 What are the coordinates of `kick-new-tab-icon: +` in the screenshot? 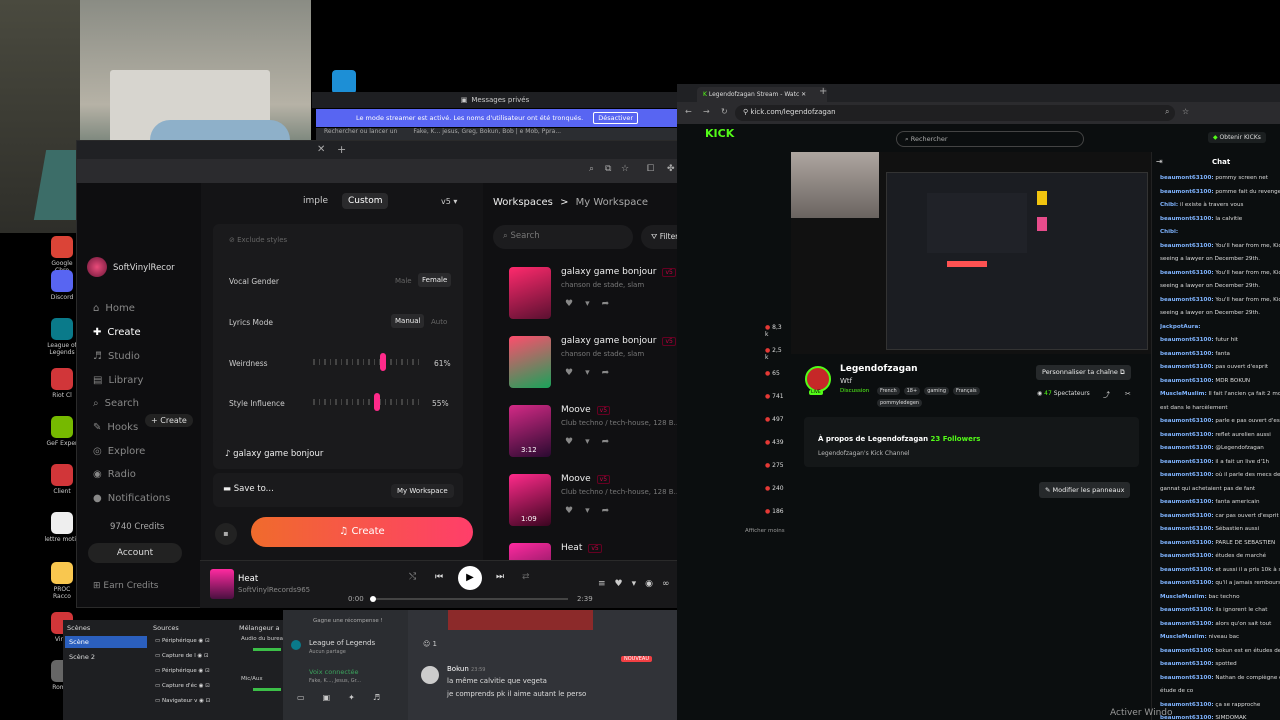 It's located at (823, 91).